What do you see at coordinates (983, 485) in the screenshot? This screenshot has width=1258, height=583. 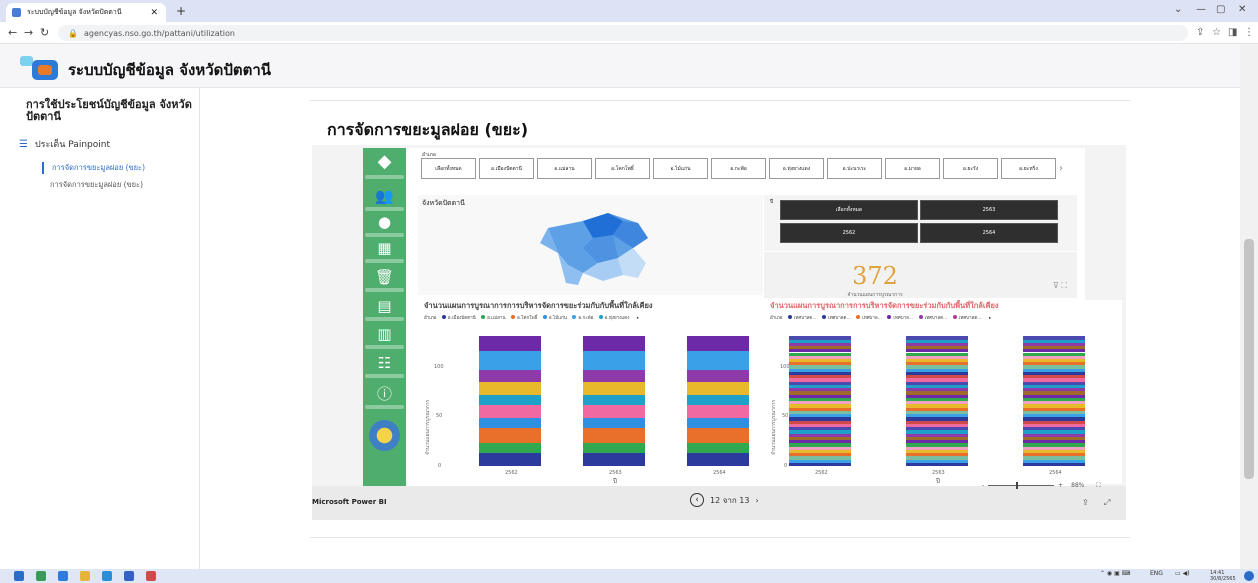 I see `zoom-out-icon: -` at bounding box center [983, 485].